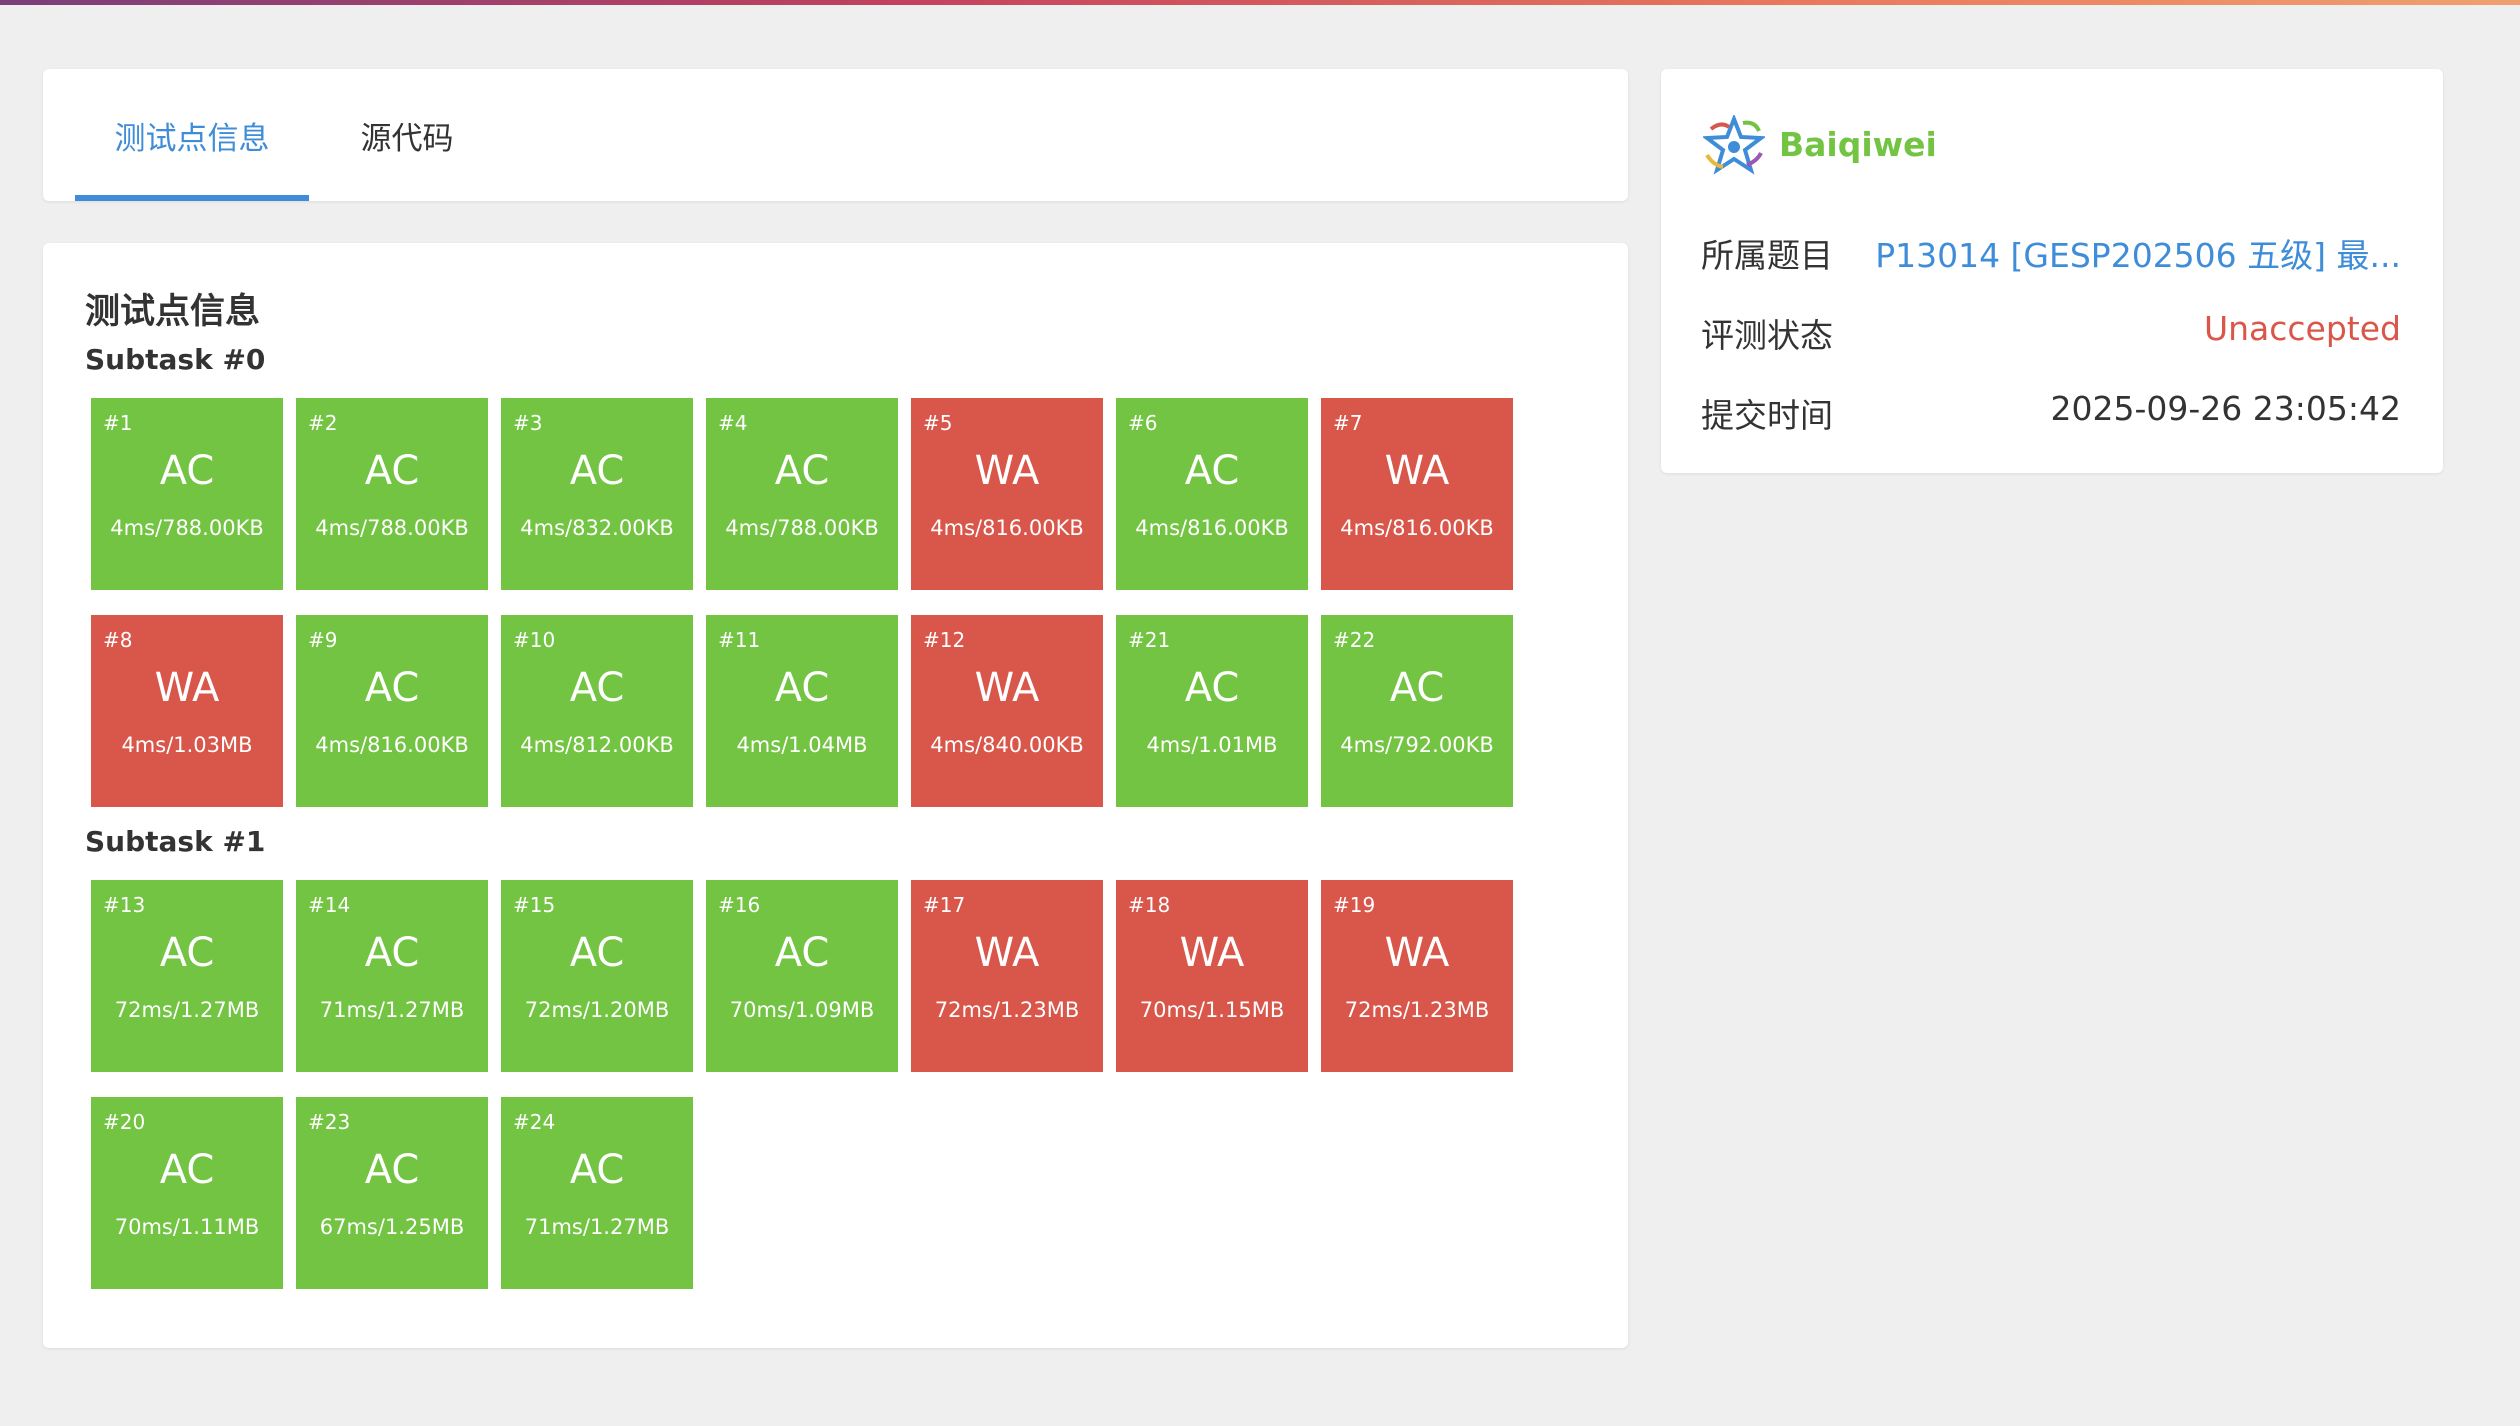 The height and width of the screenshot is (1426, 2520). I want to click on testcase-tile: #16 AC 70ms/1.09MB, so click(802, 976).